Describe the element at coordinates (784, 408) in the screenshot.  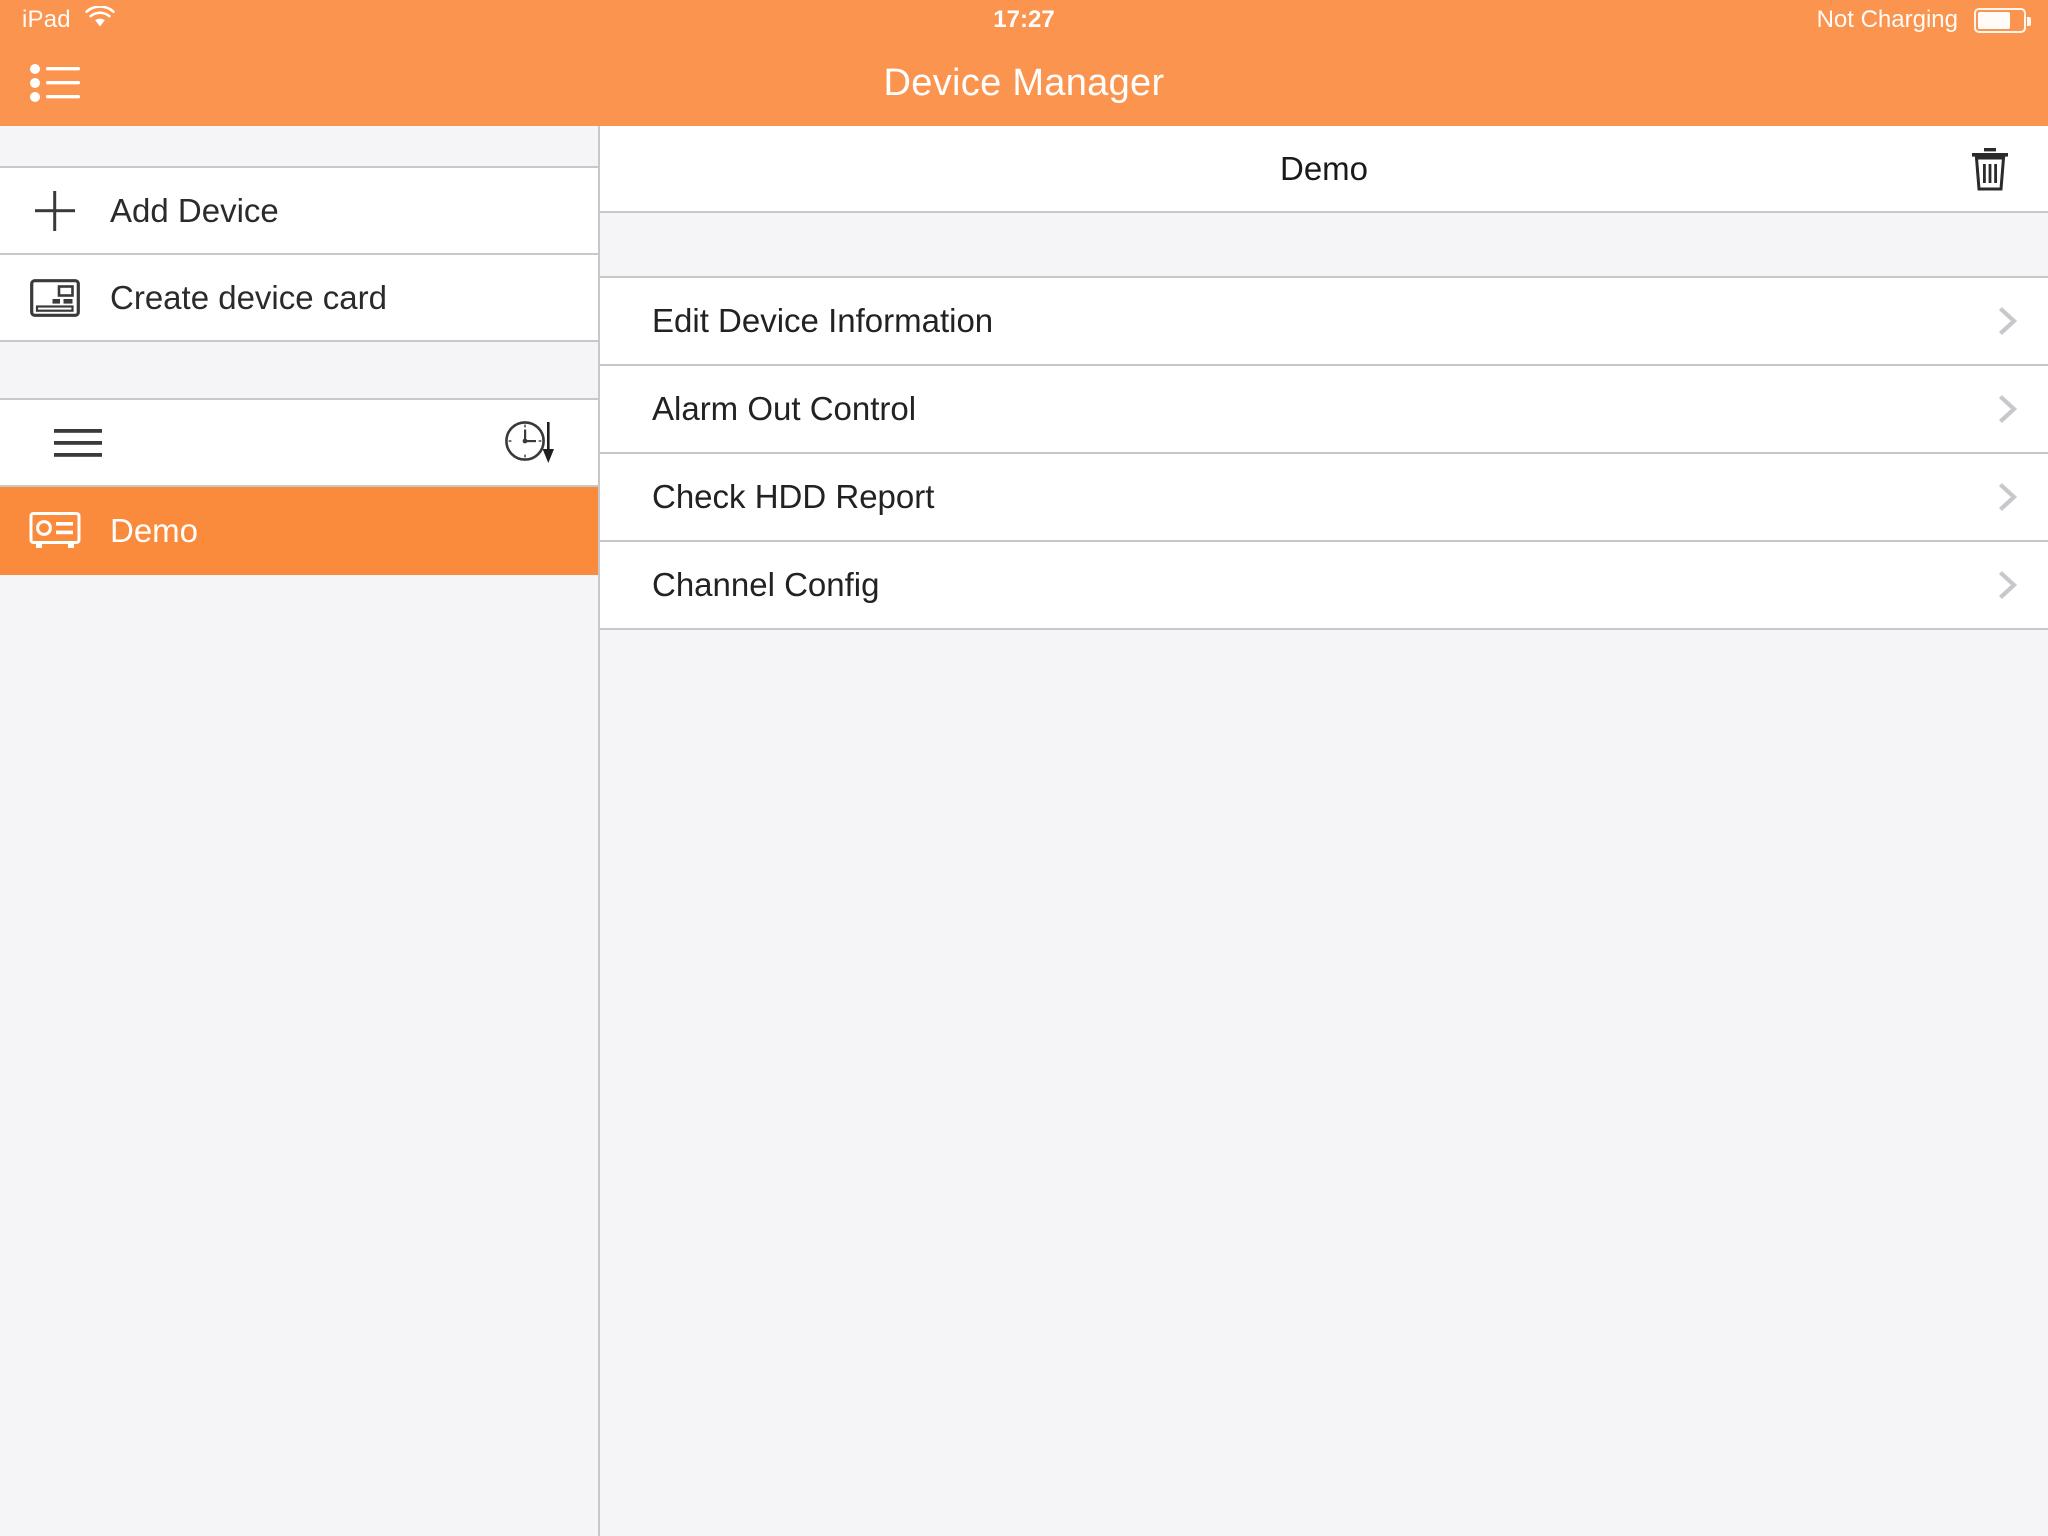
I see `menu-item-label: Alarm Out Control` at that location.